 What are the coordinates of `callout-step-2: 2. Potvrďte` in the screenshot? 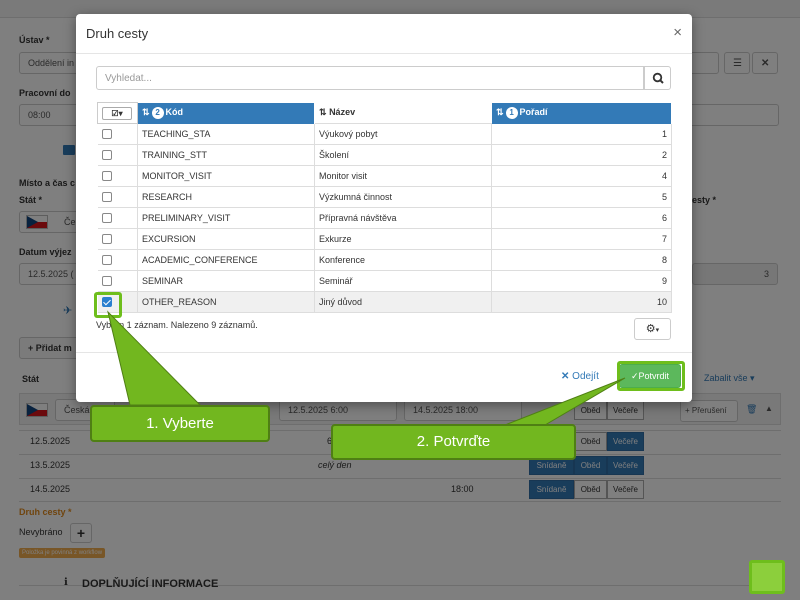 It's located at (453, 442).